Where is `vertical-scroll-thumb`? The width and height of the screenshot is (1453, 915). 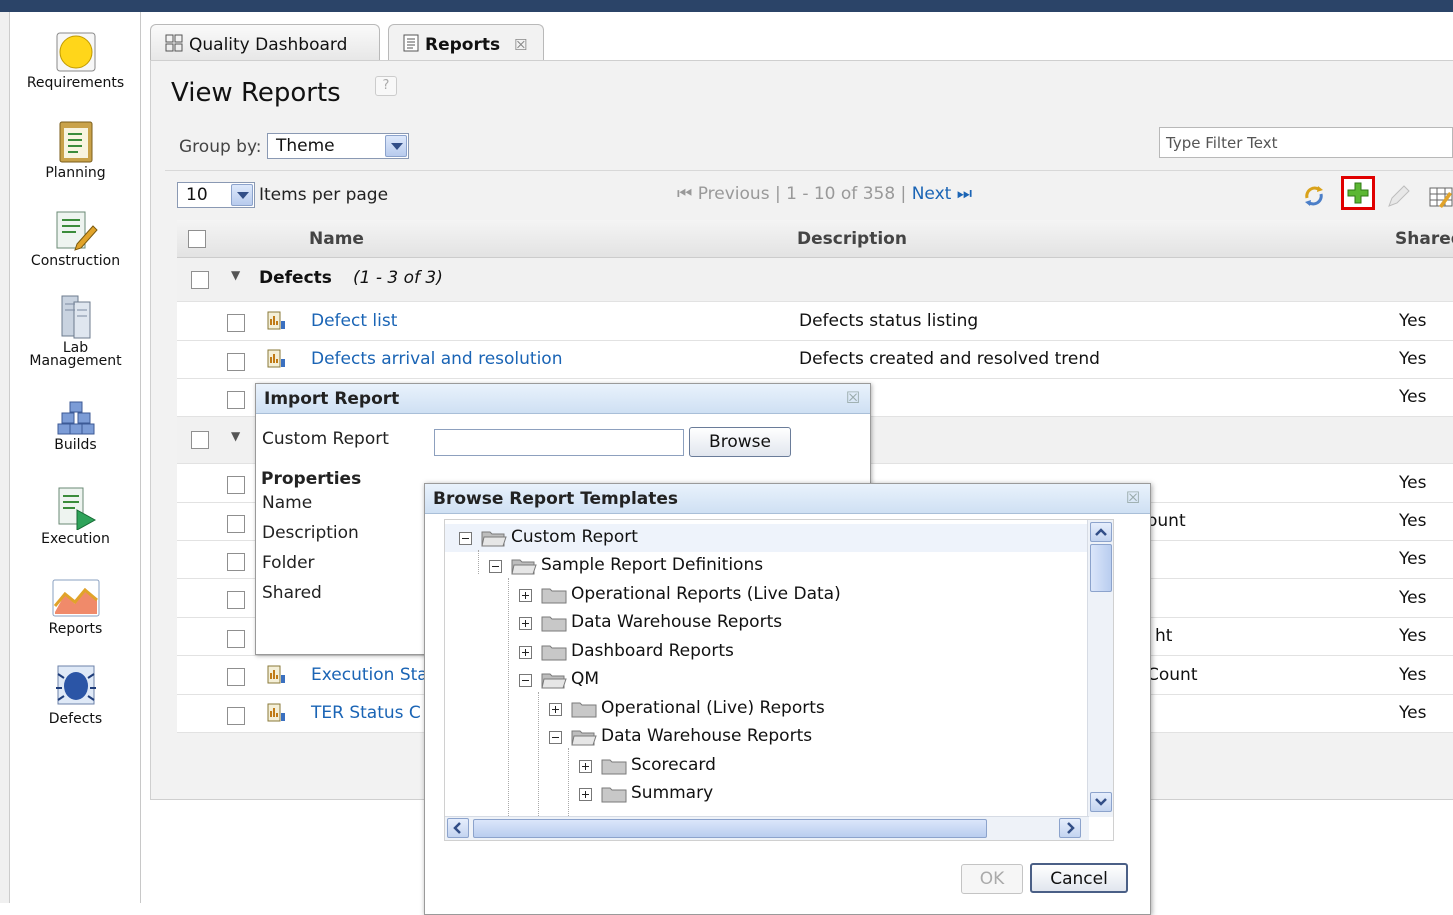 vertical-scroll-thumb is located at coordinates (1101, 568).